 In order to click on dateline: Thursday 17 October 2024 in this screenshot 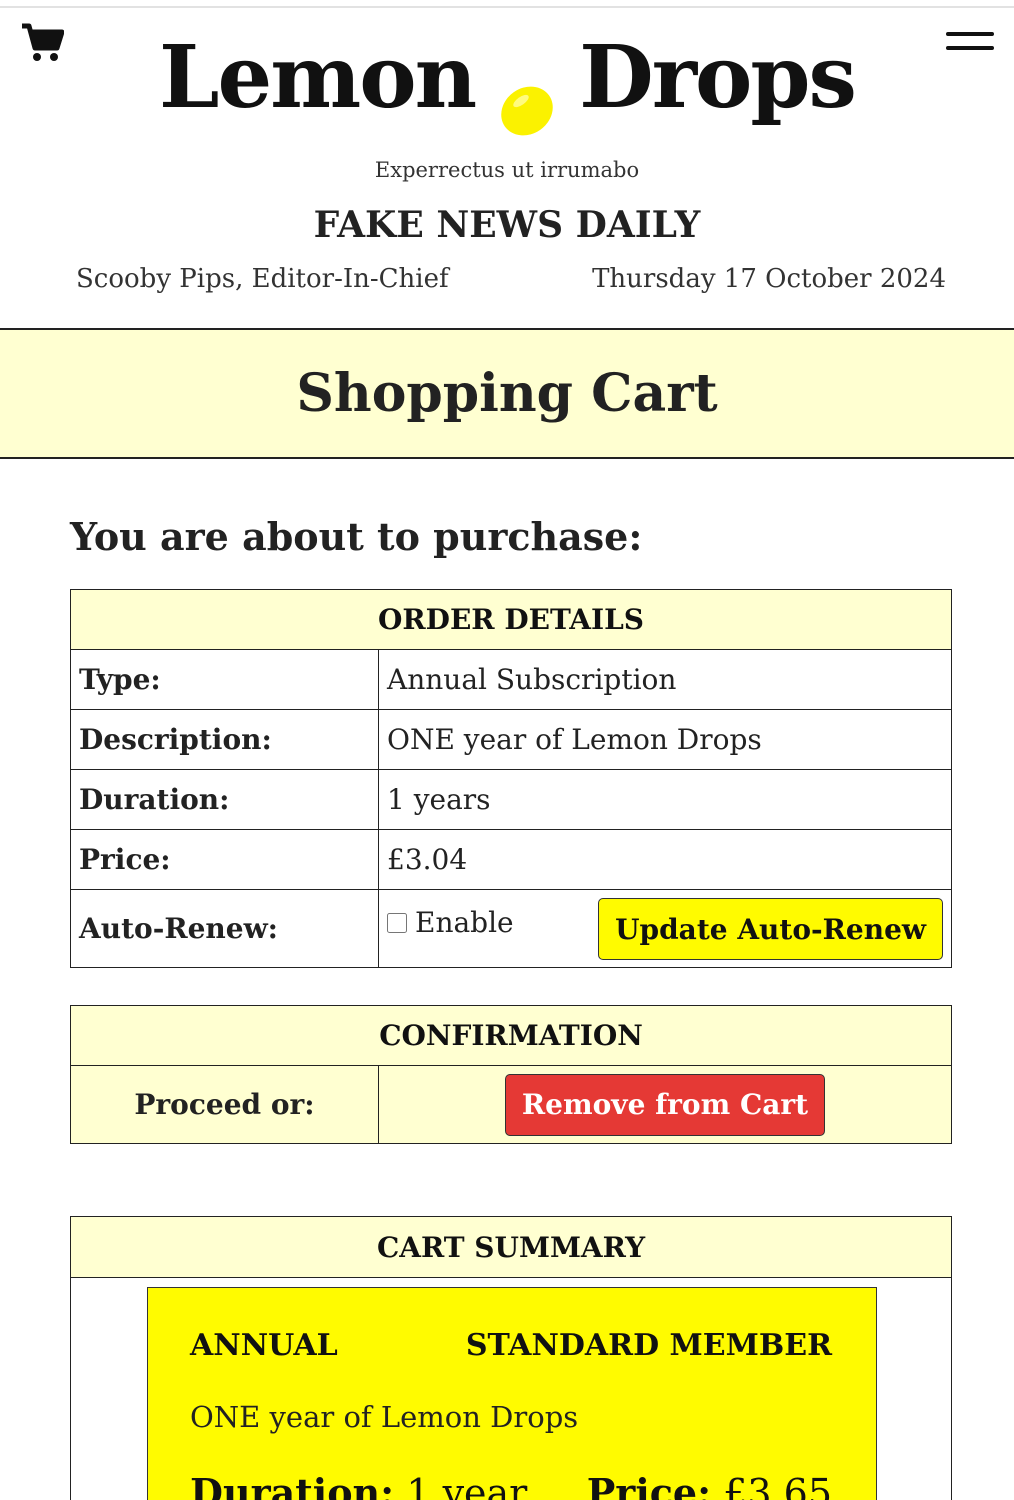, I will do `click(769, 279)`.